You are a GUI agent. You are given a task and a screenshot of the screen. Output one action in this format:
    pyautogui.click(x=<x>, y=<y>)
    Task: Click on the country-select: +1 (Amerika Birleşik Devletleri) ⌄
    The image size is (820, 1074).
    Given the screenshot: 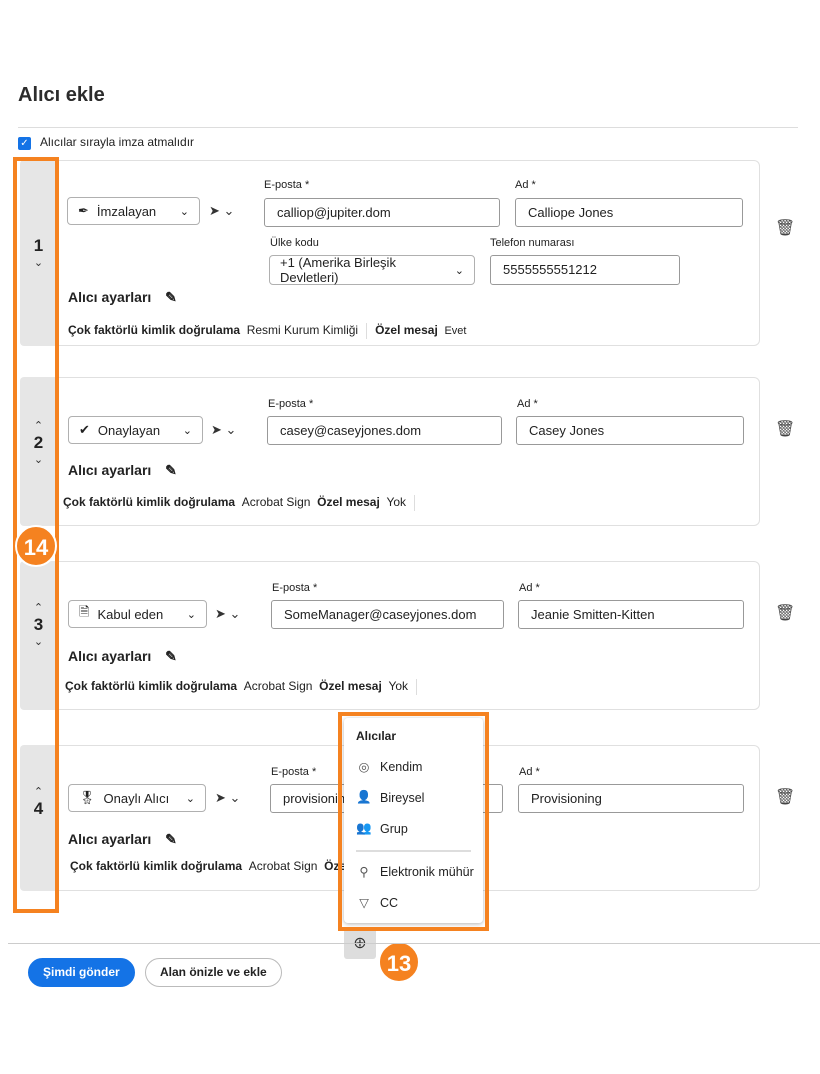 What is the action you would take?
    pyautogui.click(x=372, y=270)
    